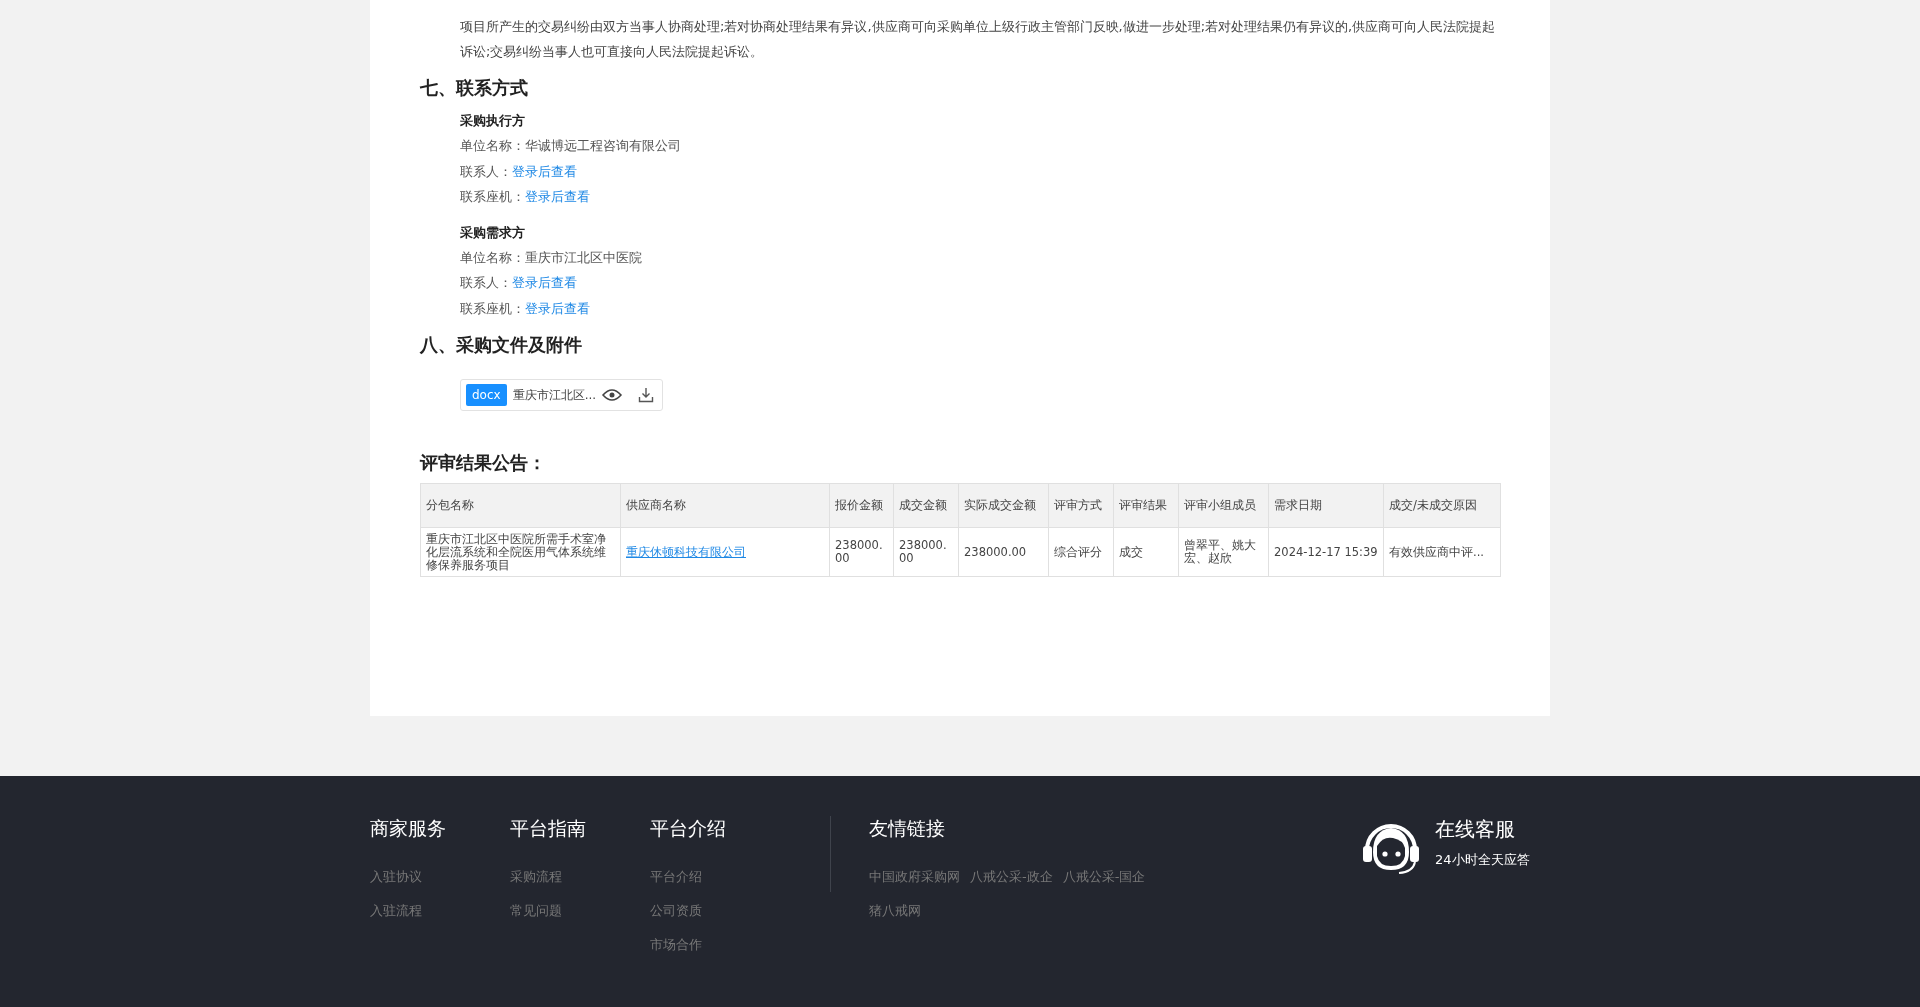  What do you see at coordinates (1223, 505) in the screenshot?
I see `column-header: 评审小组成员` at bounding box center [1223, 505].